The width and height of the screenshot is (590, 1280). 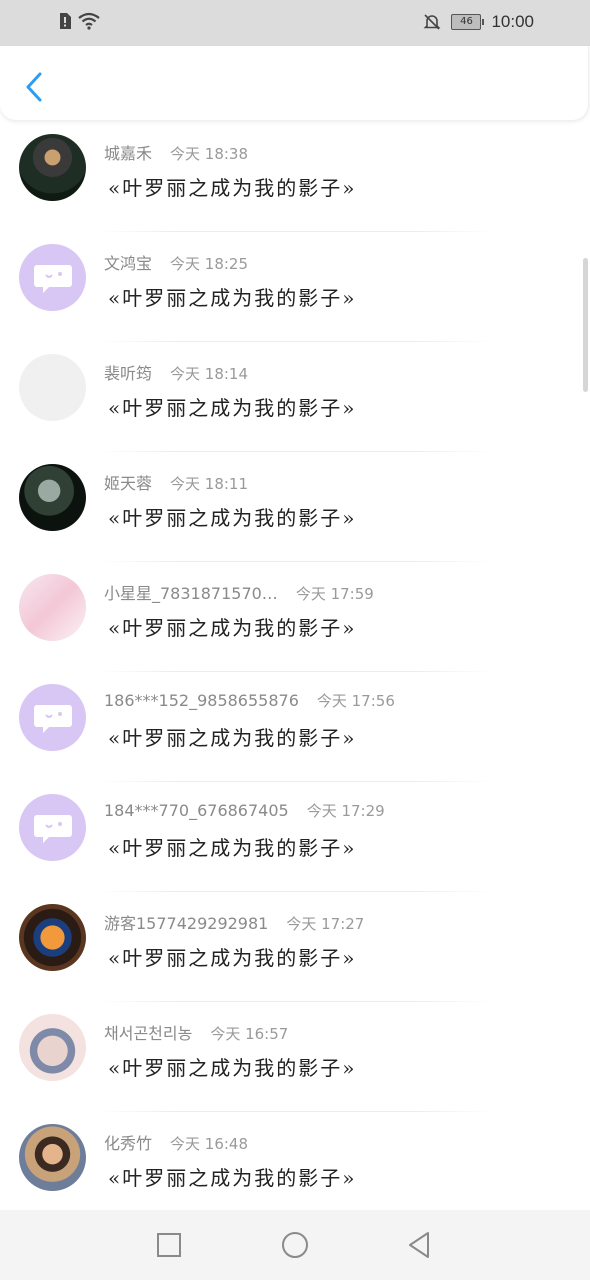 I want to click on mute-bell-icon, so click(x=432, y=22).